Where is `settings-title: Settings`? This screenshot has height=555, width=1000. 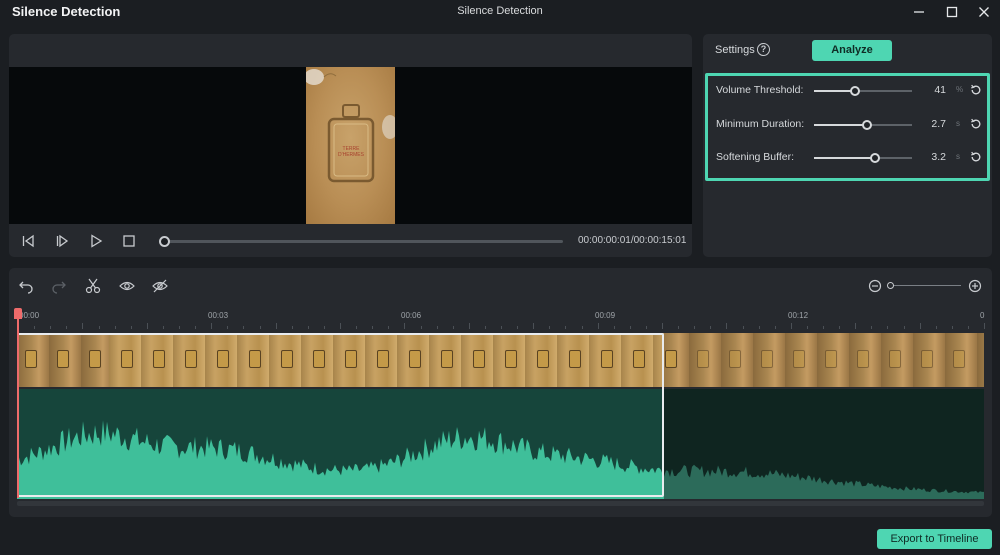
settings-title: Settings is located at coordinates (735, 50).